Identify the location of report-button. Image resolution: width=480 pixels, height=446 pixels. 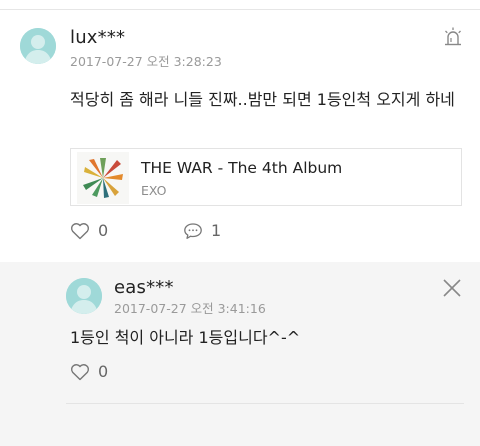
(453, 37).